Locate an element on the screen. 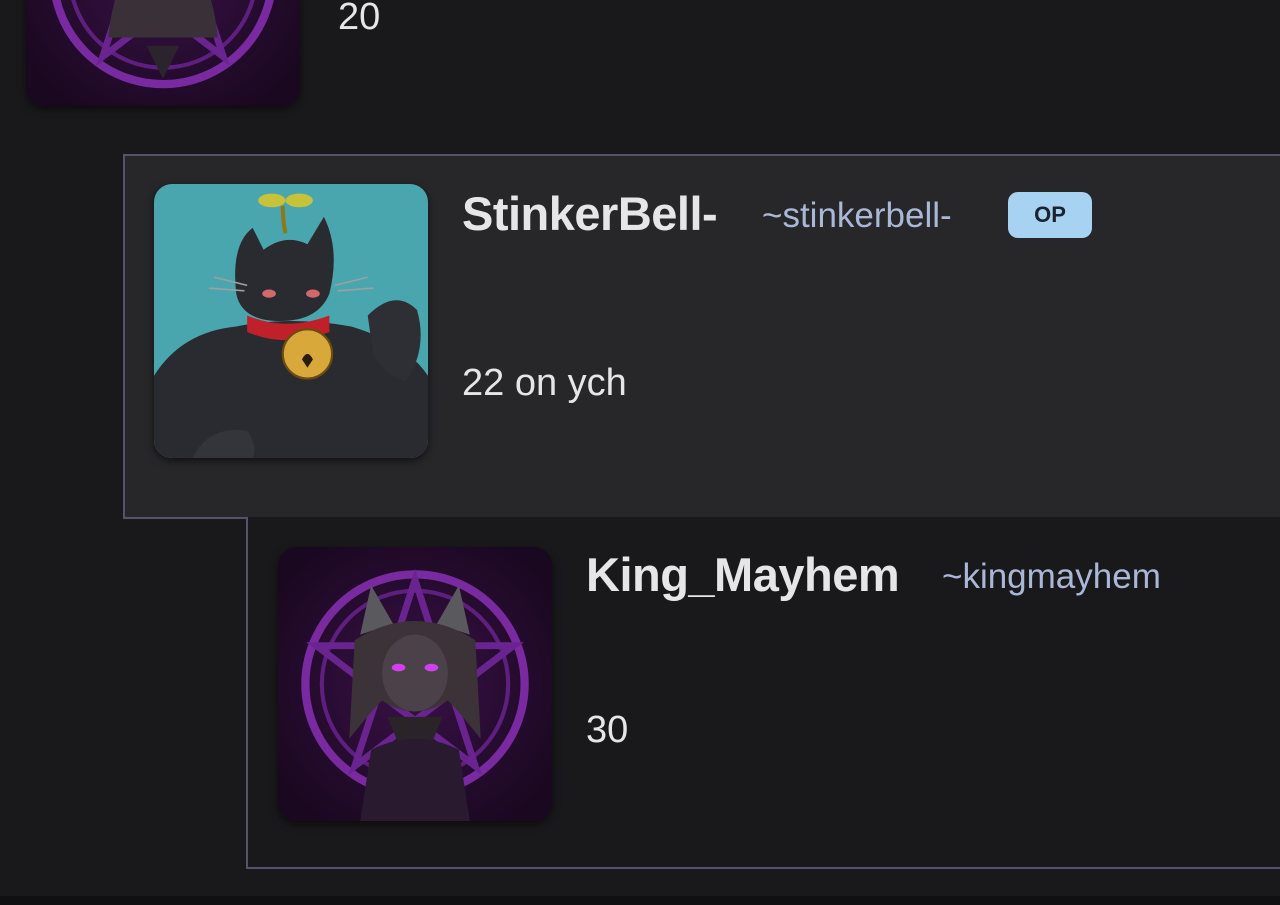 The image size is (1280, 905). footer-divider is located at coordinates (640, 900).